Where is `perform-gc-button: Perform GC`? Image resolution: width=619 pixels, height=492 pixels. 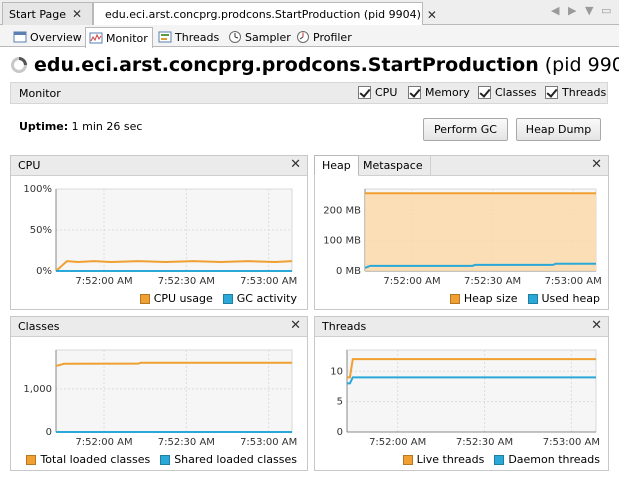 perform-gc-button: Perform GC is located at coordinates (465, 129).